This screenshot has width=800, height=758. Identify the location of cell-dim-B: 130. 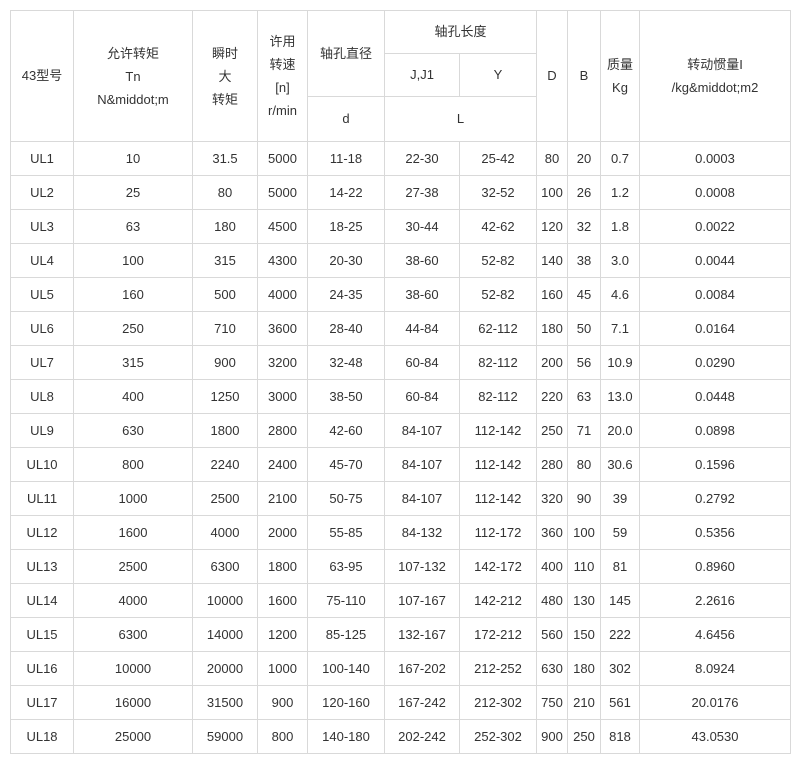
(584, 600).